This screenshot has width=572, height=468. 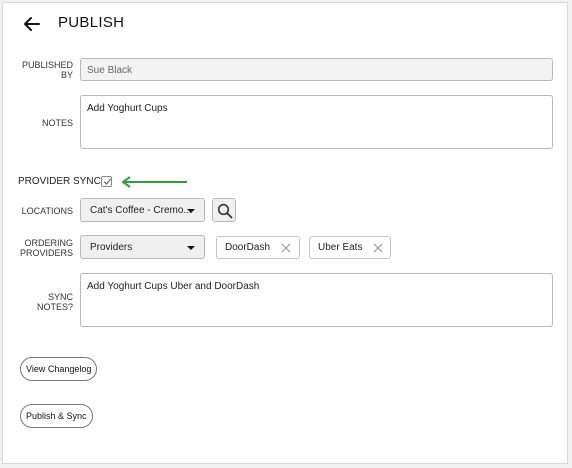 What do you see at coordinates (91, 22) in the screenshot?
I see `page-title: PUBLISH` at bounding box center [91, 22].